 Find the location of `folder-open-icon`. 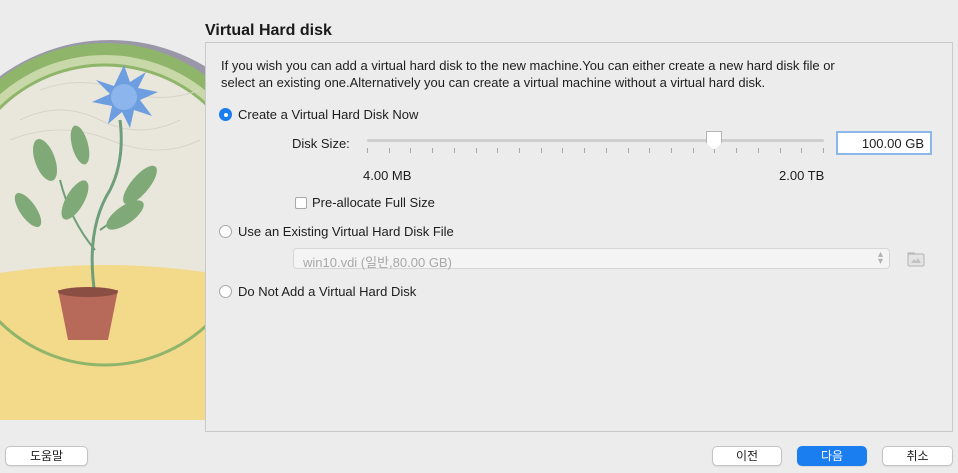

folder-open-icon is located at coordinates (916, 259).